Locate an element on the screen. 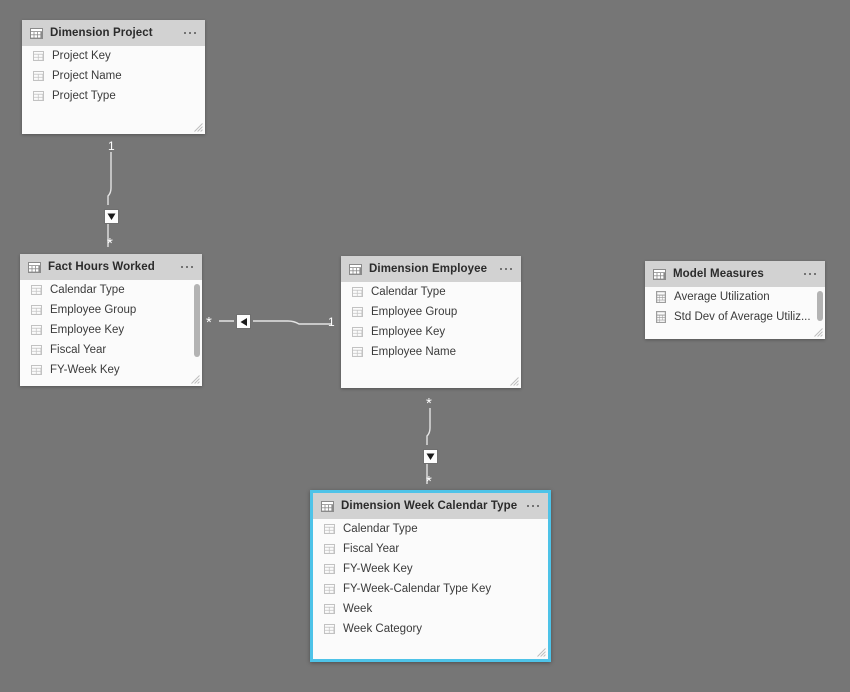  table-fields-dimension-project: Project Key Project Name Project Type is located at coordinates (113, 90).